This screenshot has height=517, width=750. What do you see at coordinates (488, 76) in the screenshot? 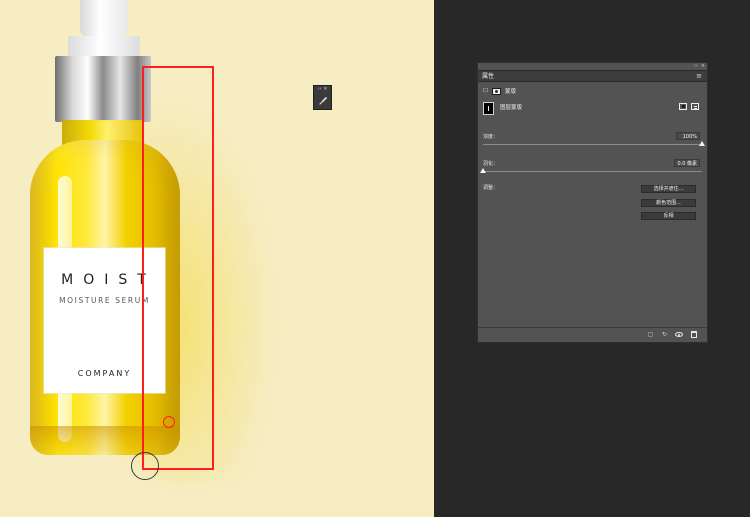
I see `tab-properties: 属性` at bounding box center [488, 76].